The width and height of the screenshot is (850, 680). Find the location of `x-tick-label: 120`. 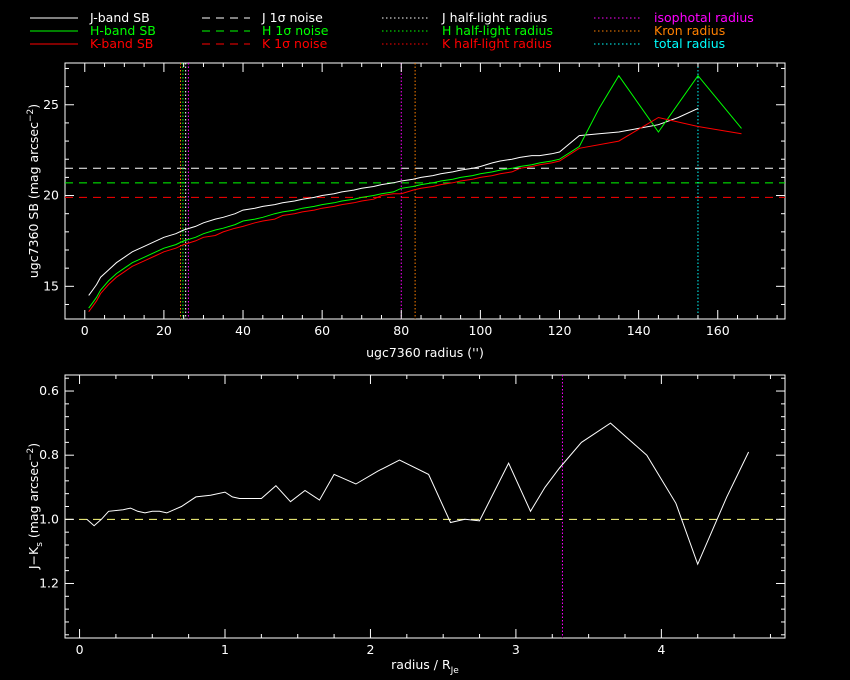

x-tick-label: 120 is located at coordinates (560, 330).